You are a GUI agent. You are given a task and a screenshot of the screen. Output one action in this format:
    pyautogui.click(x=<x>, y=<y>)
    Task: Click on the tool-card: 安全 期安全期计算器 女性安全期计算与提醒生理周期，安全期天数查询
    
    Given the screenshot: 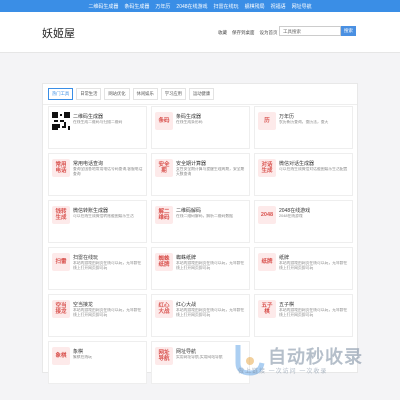 What is the action you would take?
    pyautogui.click(x=200, y=174)
    